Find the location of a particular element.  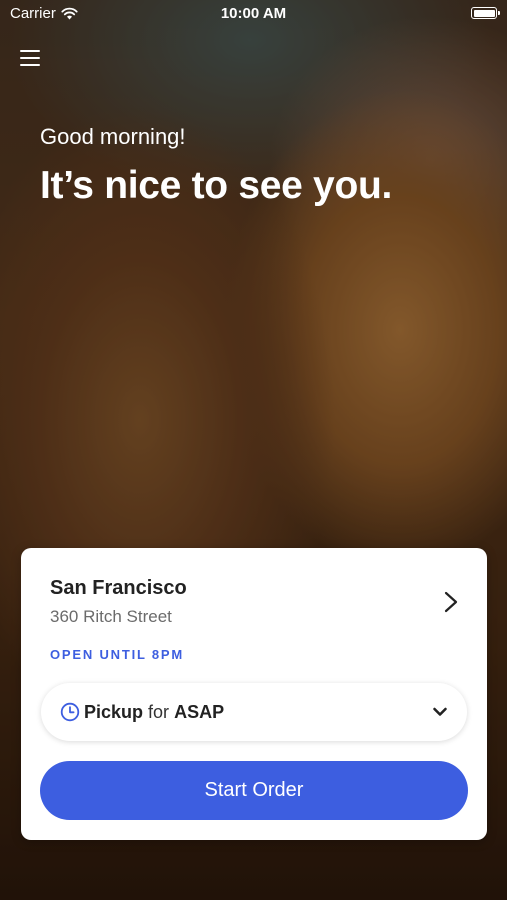

battery-icon is located at coordinates (485, 13).